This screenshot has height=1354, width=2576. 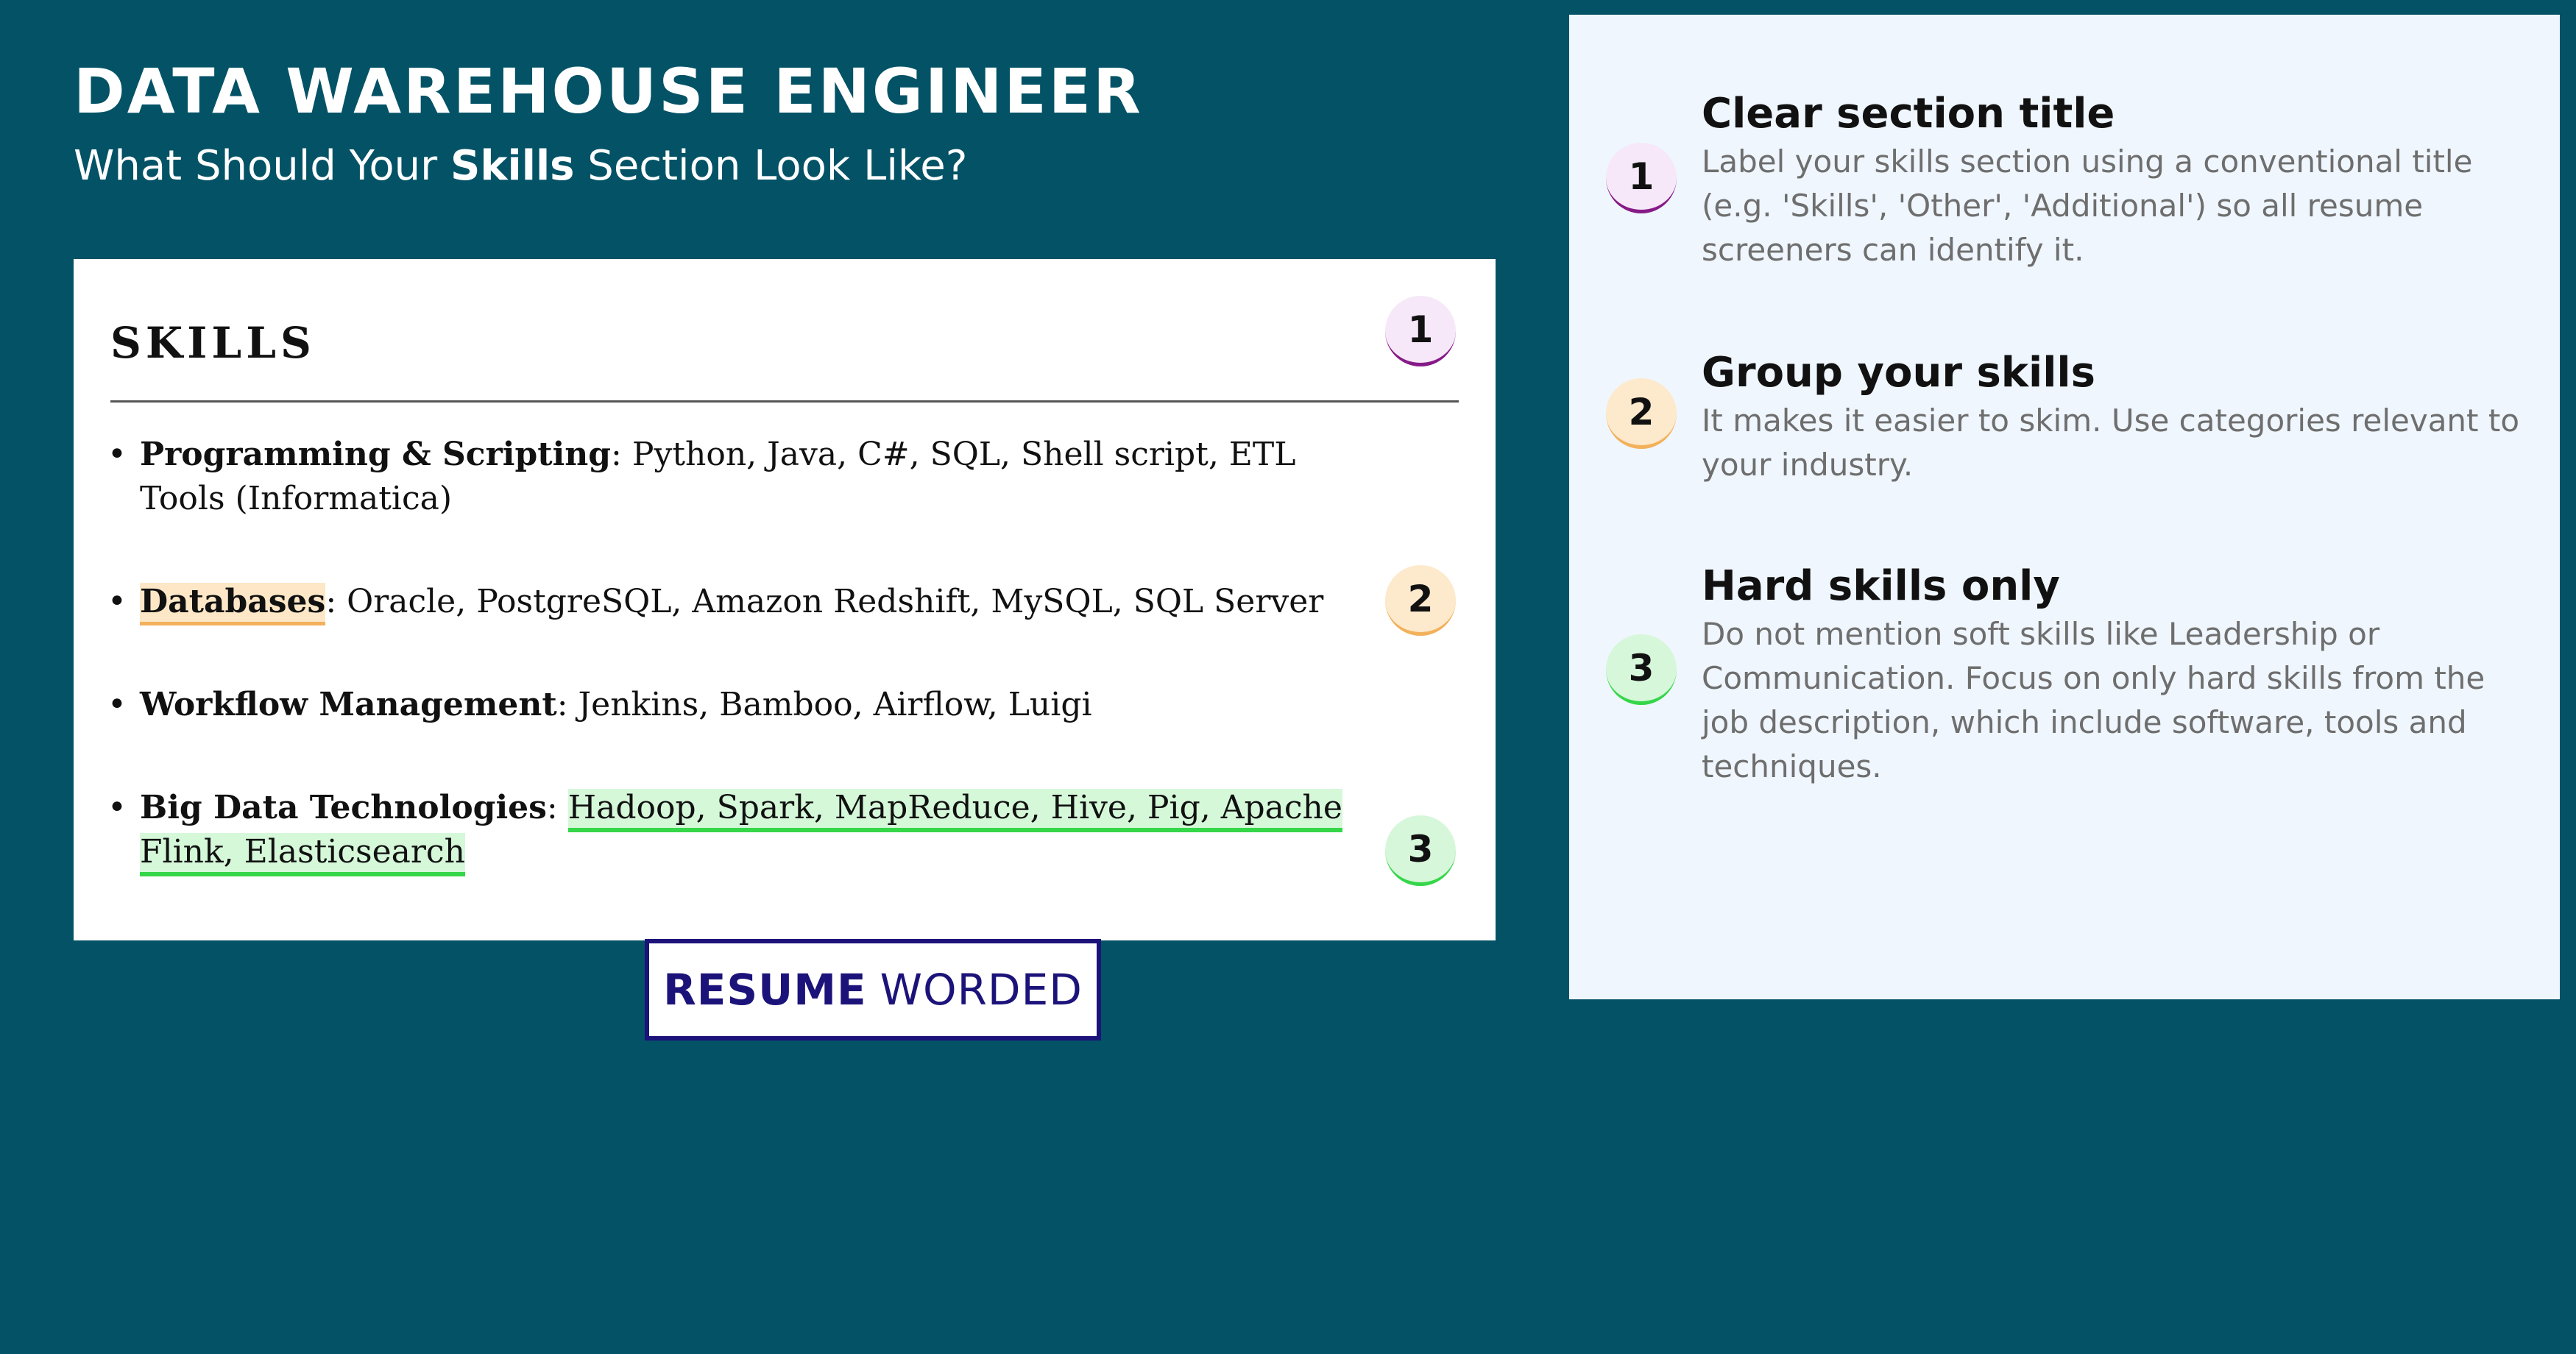 What do you see at coordinates (608, 91) in the screenshot?
I see `page-title: DATA WAREHOUSE ENGINEER` at bounding box center [608, 91].